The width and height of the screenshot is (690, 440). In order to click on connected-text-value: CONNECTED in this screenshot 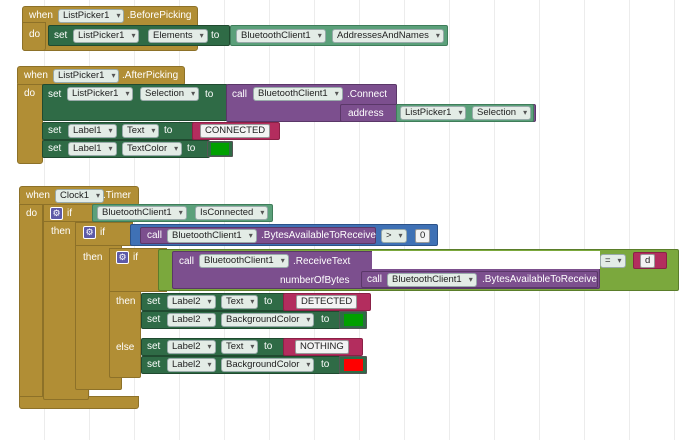, I will do `click(235, 131)`.